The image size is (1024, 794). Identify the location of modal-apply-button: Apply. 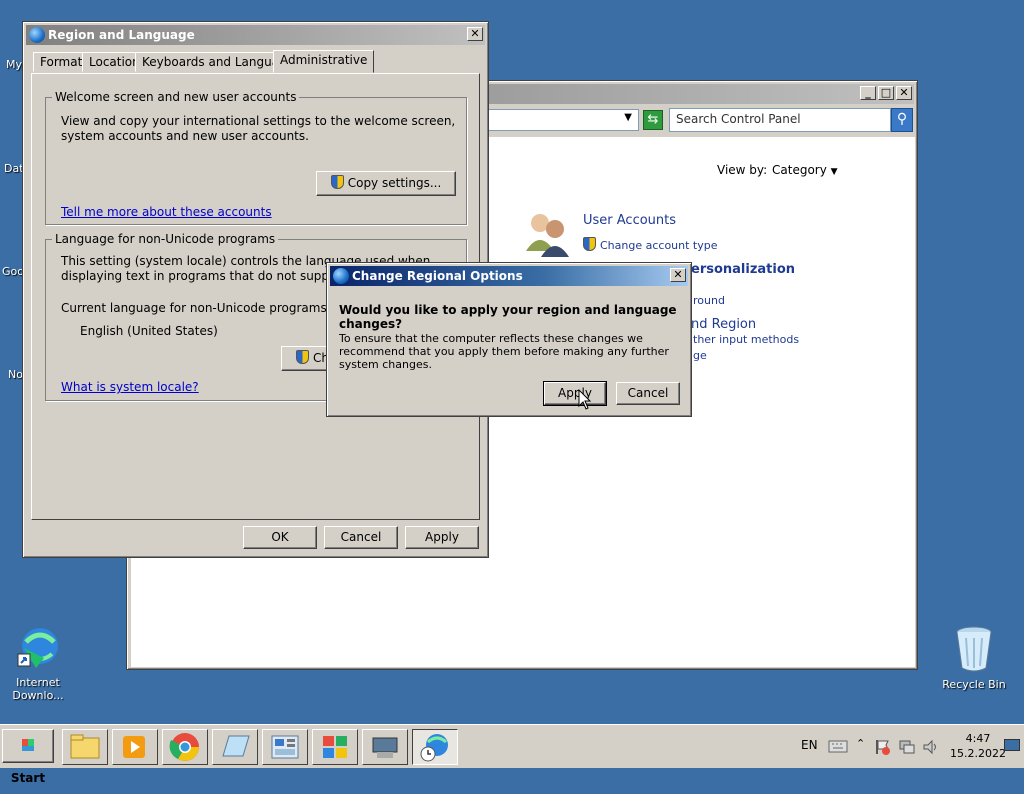
(575, 393).